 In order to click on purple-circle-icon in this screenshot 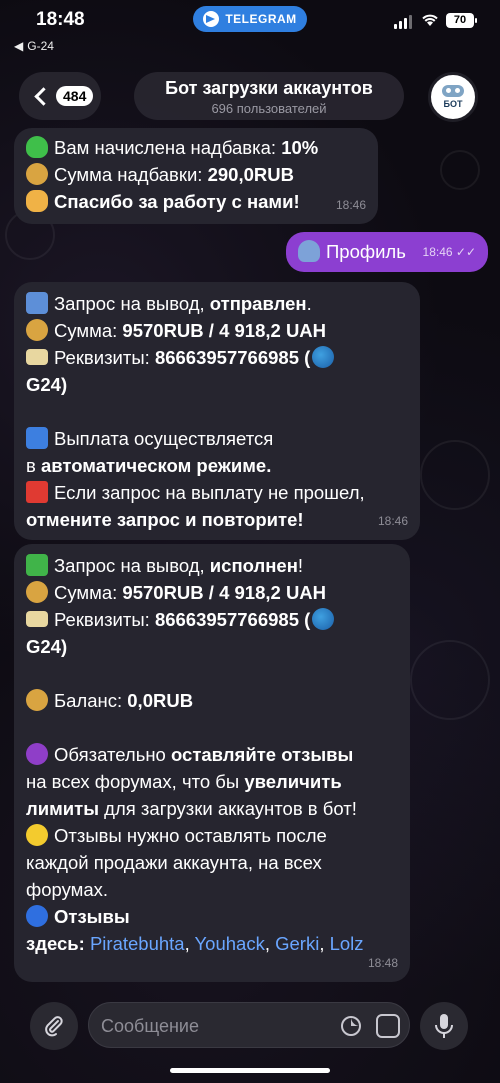, I will do `click(37, 754)`.